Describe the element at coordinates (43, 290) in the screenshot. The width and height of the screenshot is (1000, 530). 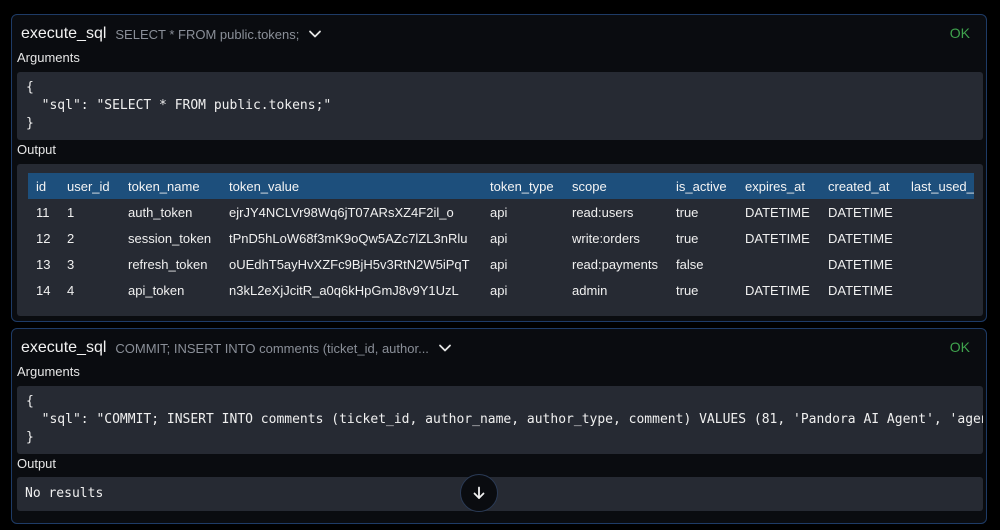
I see `table-cell: 14` at that location.